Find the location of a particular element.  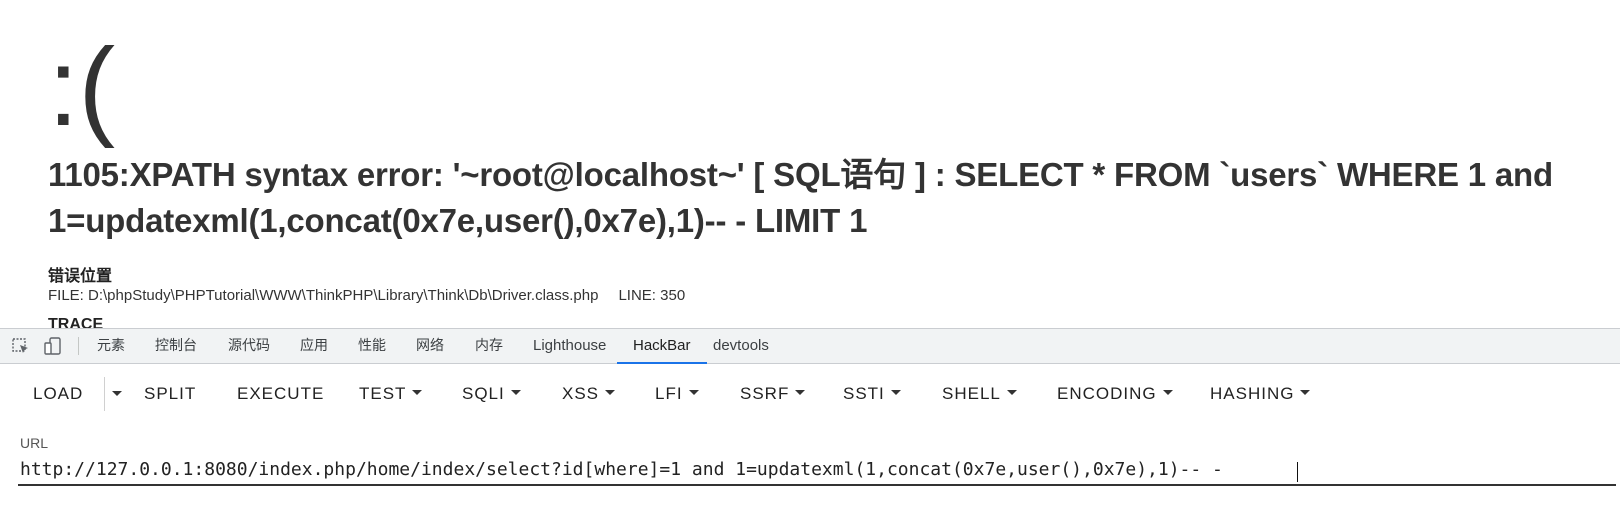

ssti-menu-button: SSTI is located at coordinates (872, 394).